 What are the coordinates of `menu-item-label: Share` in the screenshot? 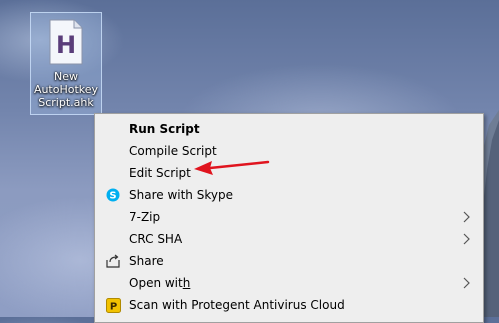 It's located at (146, 261).